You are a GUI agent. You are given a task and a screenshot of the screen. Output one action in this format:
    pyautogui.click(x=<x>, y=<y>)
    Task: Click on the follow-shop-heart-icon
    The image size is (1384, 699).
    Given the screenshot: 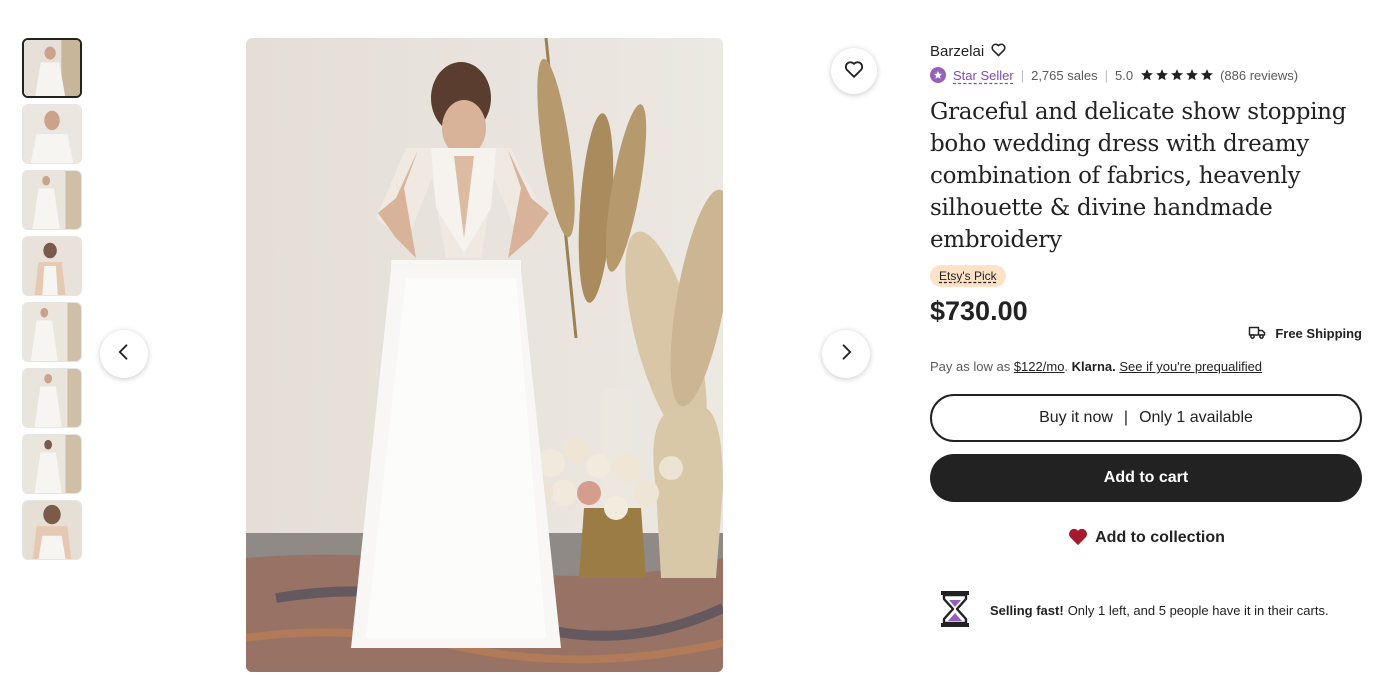 What is the action you would take?
    pyautogui.click(x=998, y=51)
    